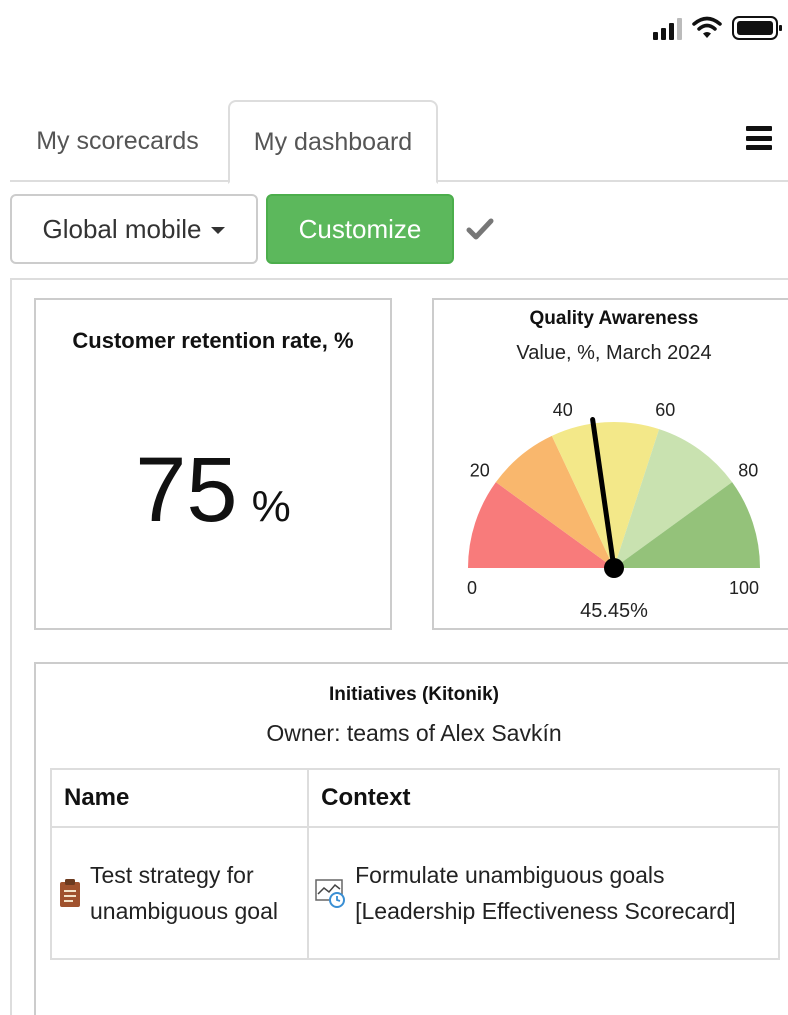  I want to click on kpi-unit: %, so click(271, 506).